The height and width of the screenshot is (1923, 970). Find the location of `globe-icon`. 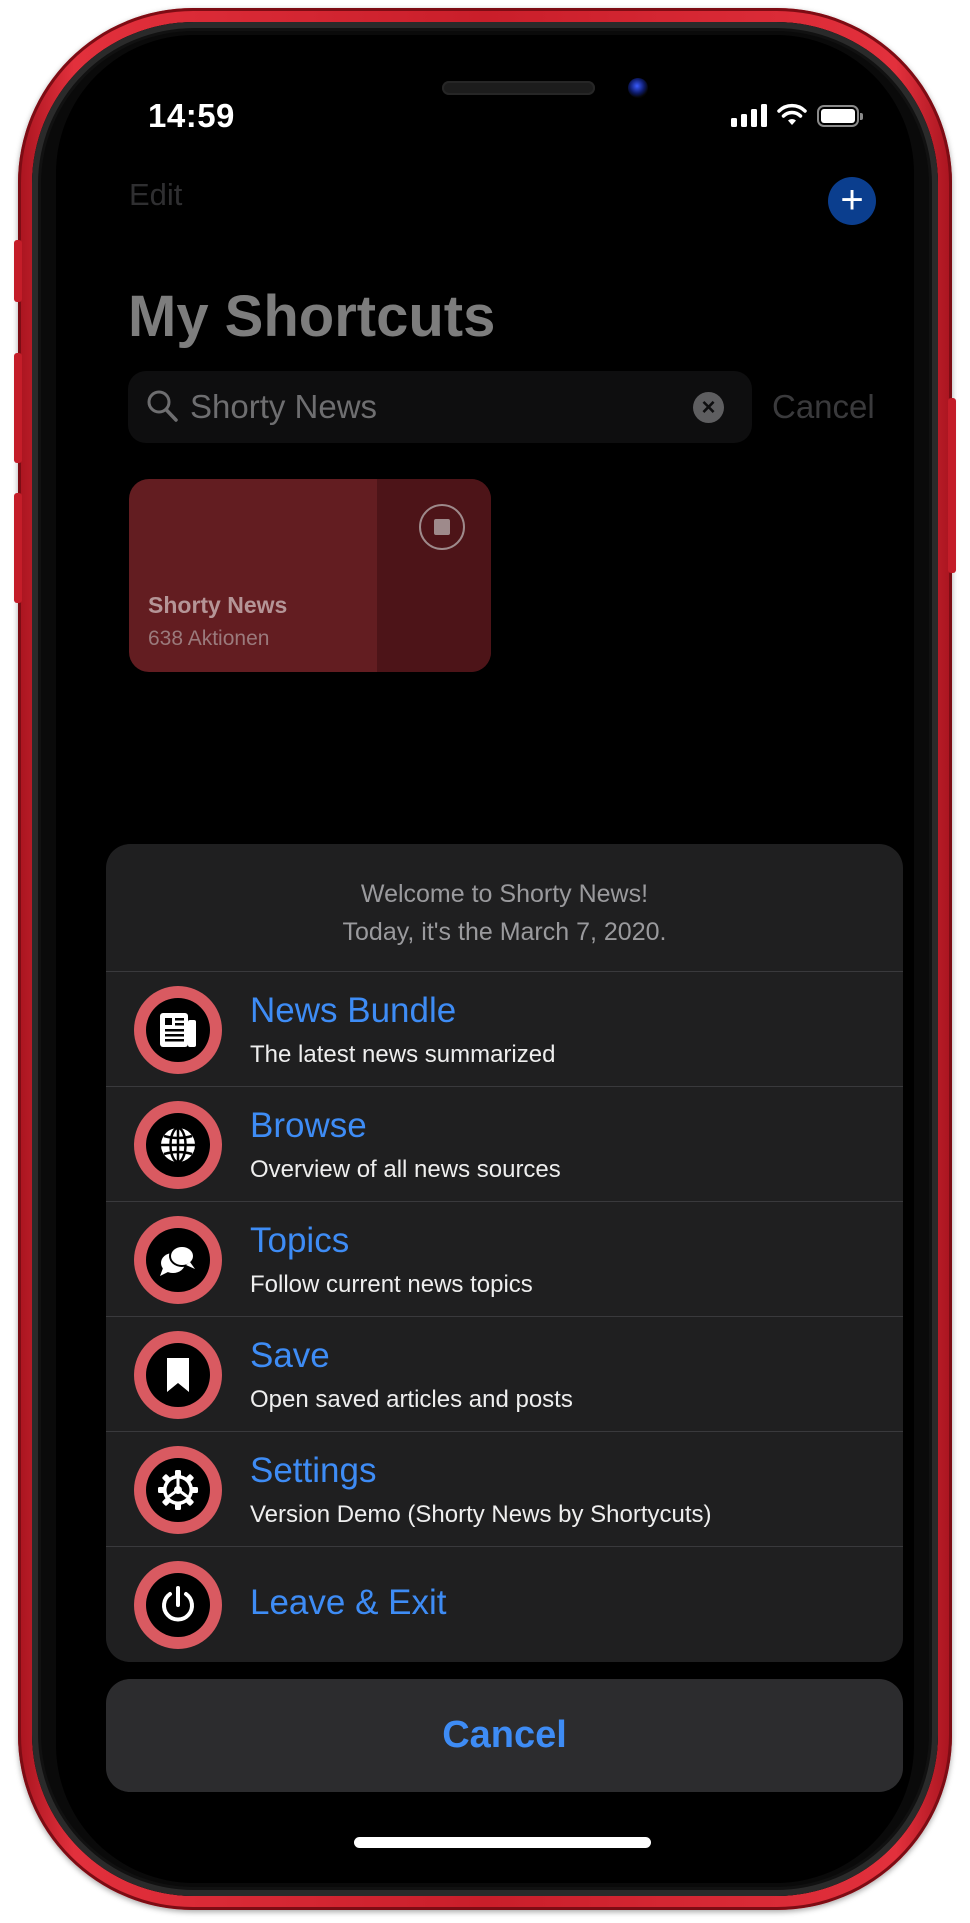

globe-icon is located at coordinates (178, 1145).